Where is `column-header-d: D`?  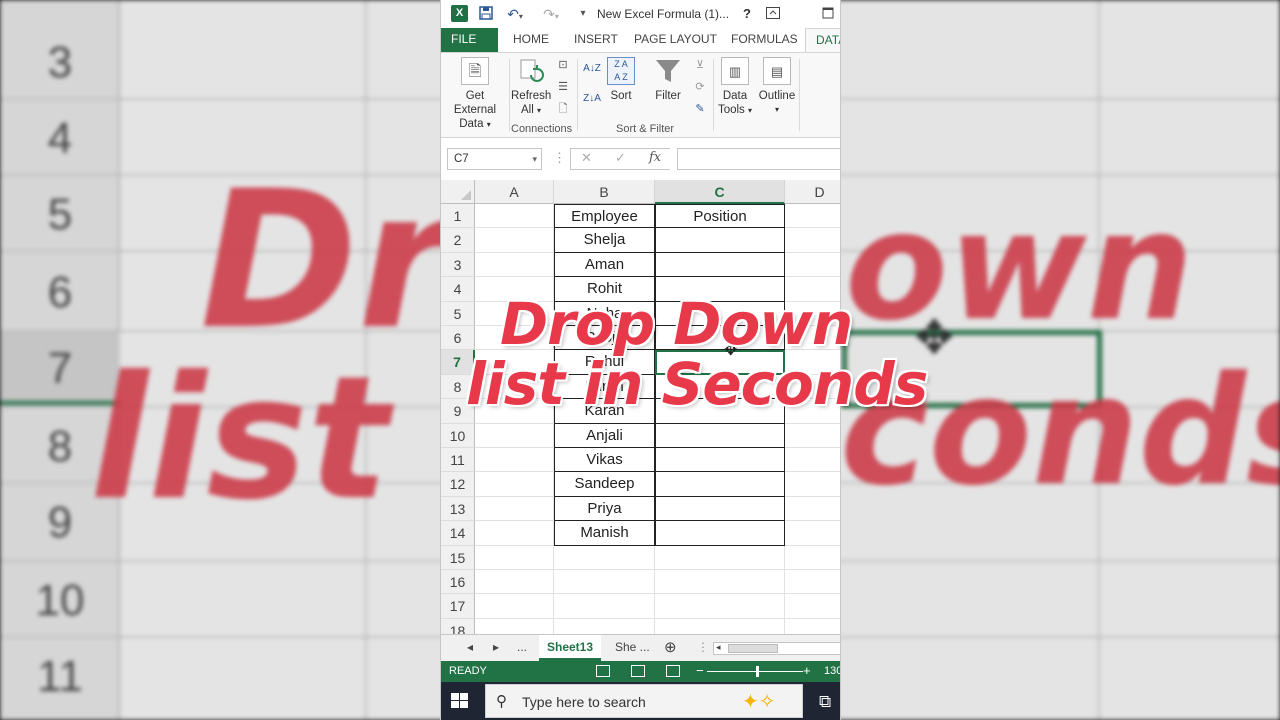
column-header-d: D is located at coordinates (812, 192).